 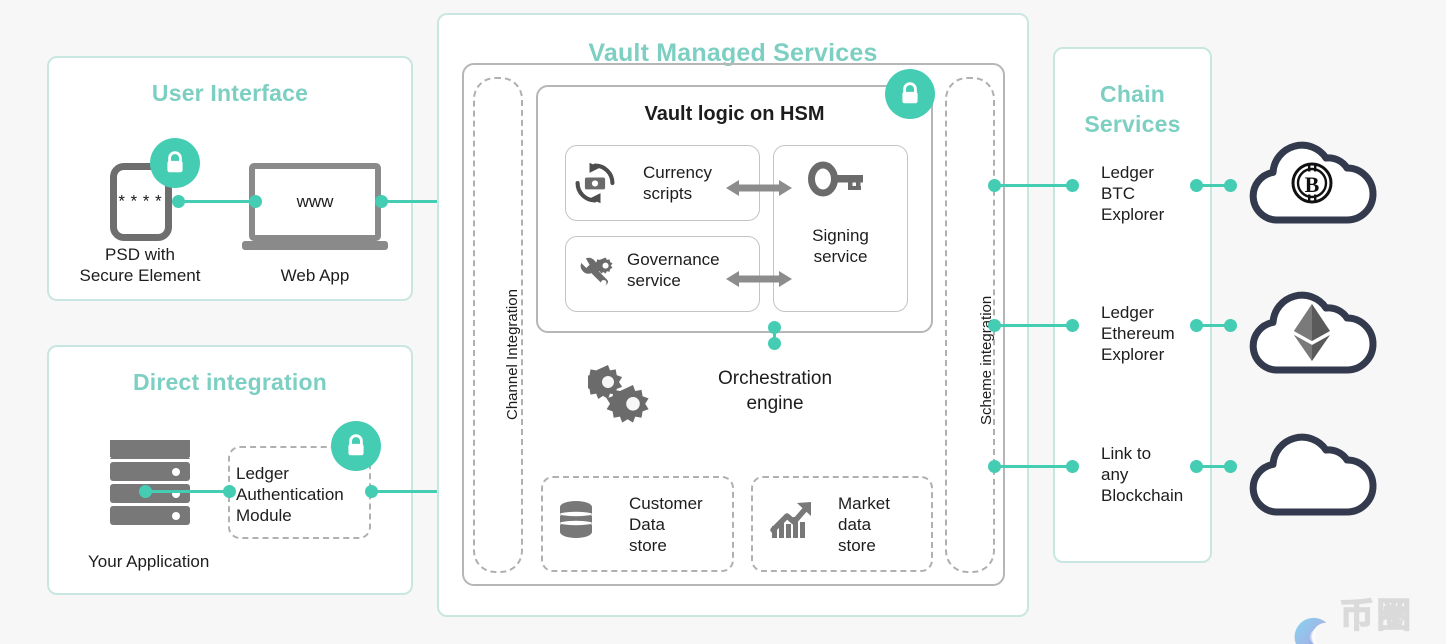 What do you see at coordinates (1133, 354) in the screenshot?
I see `chain-item-1-line3: Explorer` at bounding box center [1133, 354].